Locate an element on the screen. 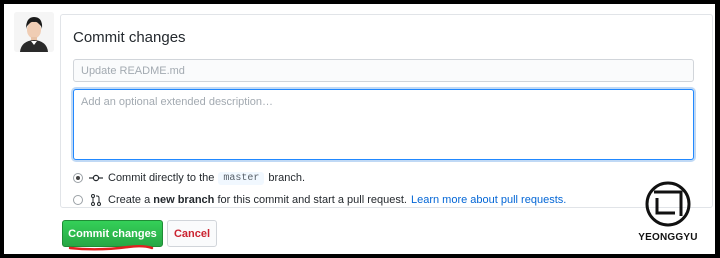 The image size is (720, 258). cancel-button: Cancel is located at coordinates (192, 233).